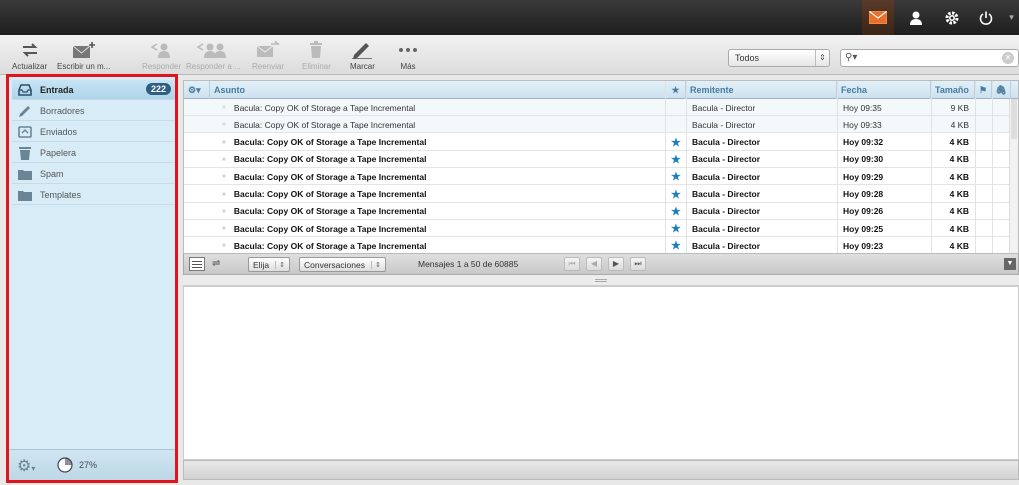  Describe the element at coordinates (953, 90) in the screenshot. I see `column-size: Tamaño` at that location.